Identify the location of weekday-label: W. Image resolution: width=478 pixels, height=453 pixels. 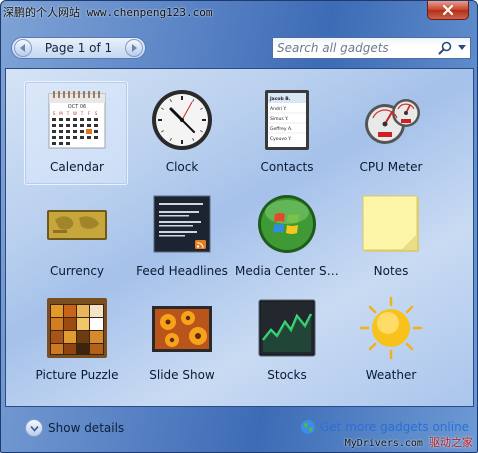
(75, 113).